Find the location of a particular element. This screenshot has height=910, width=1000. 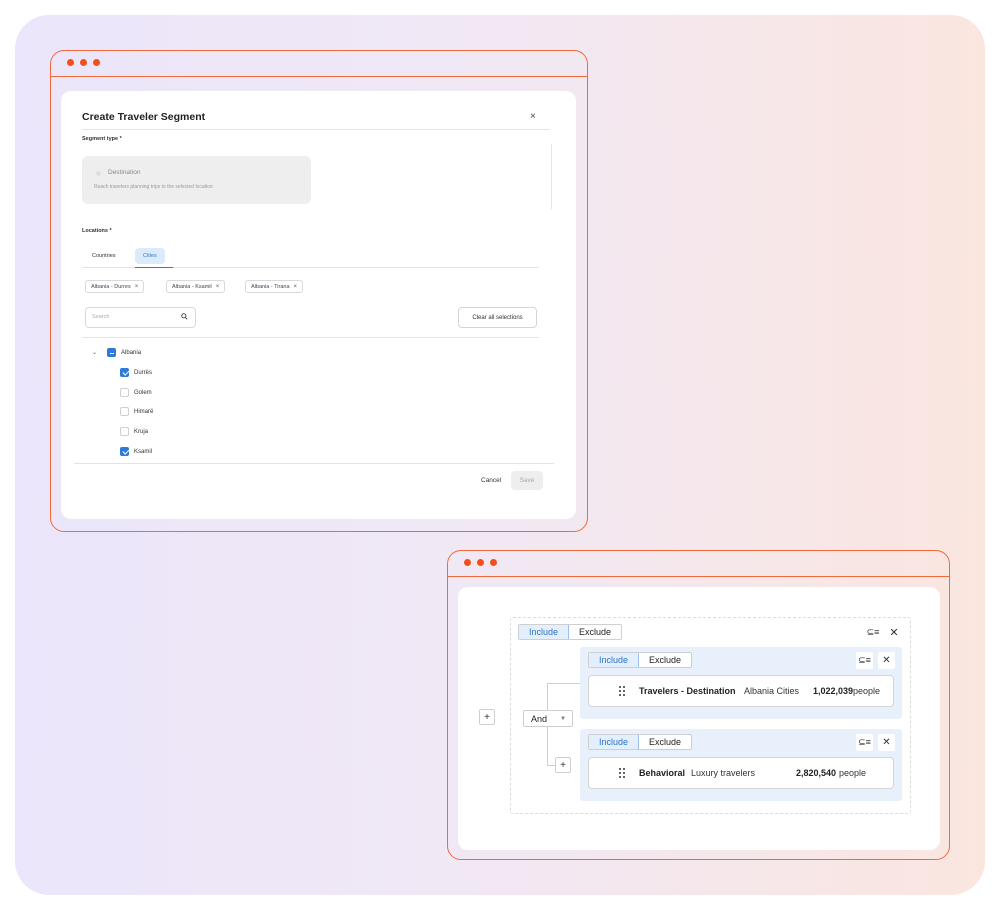

selected-chip: Albania - Ksamil × is located at coordinates (196, 286).